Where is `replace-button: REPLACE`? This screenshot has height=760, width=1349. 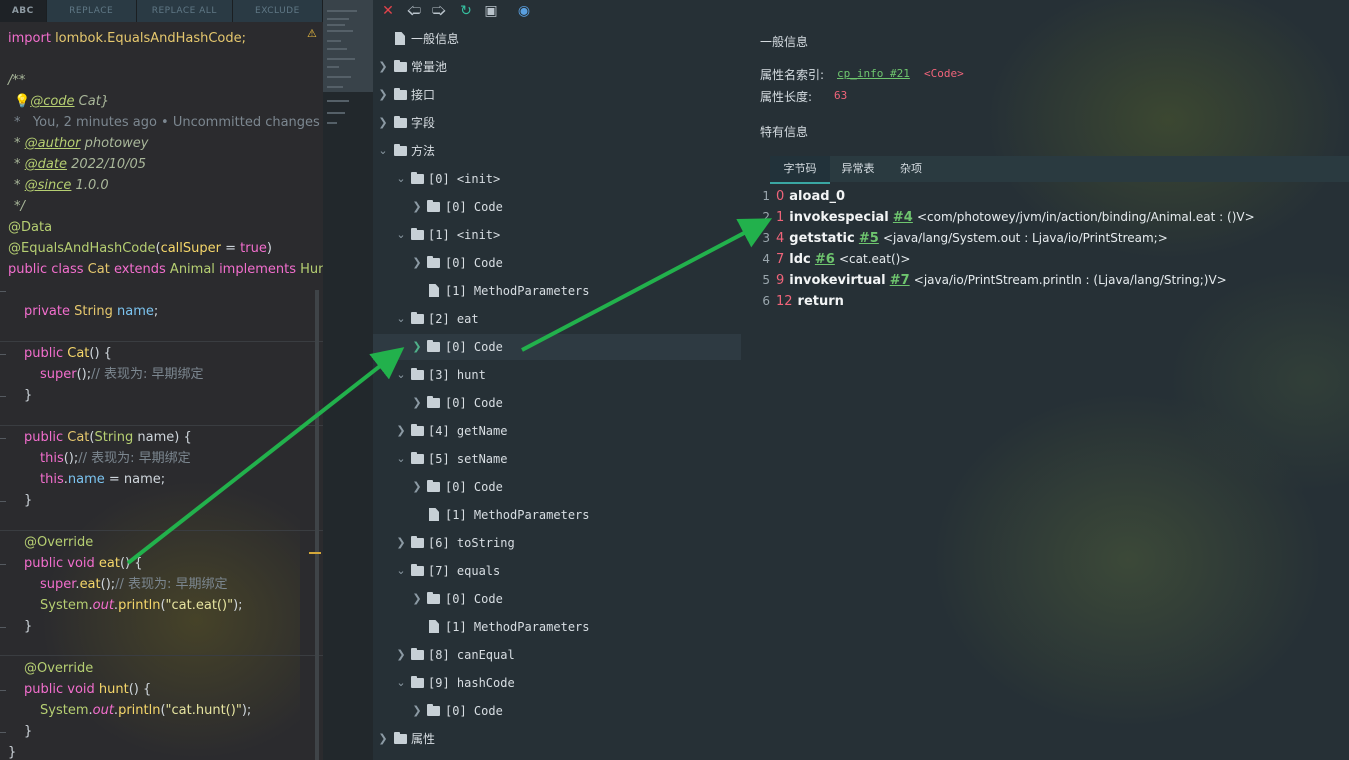
replace-button: REPLACE is located at coordinates (91, 11).